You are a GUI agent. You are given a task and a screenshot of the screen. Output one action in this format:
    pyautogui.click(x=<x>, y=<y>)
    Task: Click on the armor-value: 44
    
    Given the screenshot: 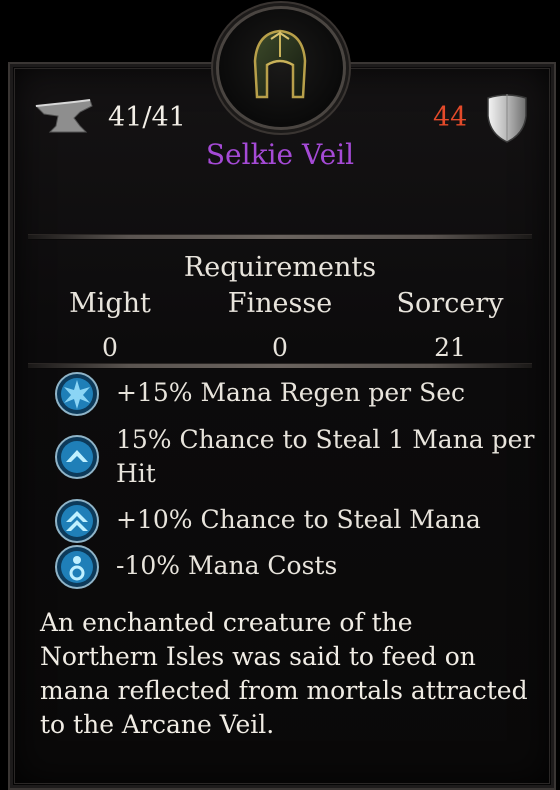 What is the action you would take?
    pyautogui.click(x=450, y=117)
    